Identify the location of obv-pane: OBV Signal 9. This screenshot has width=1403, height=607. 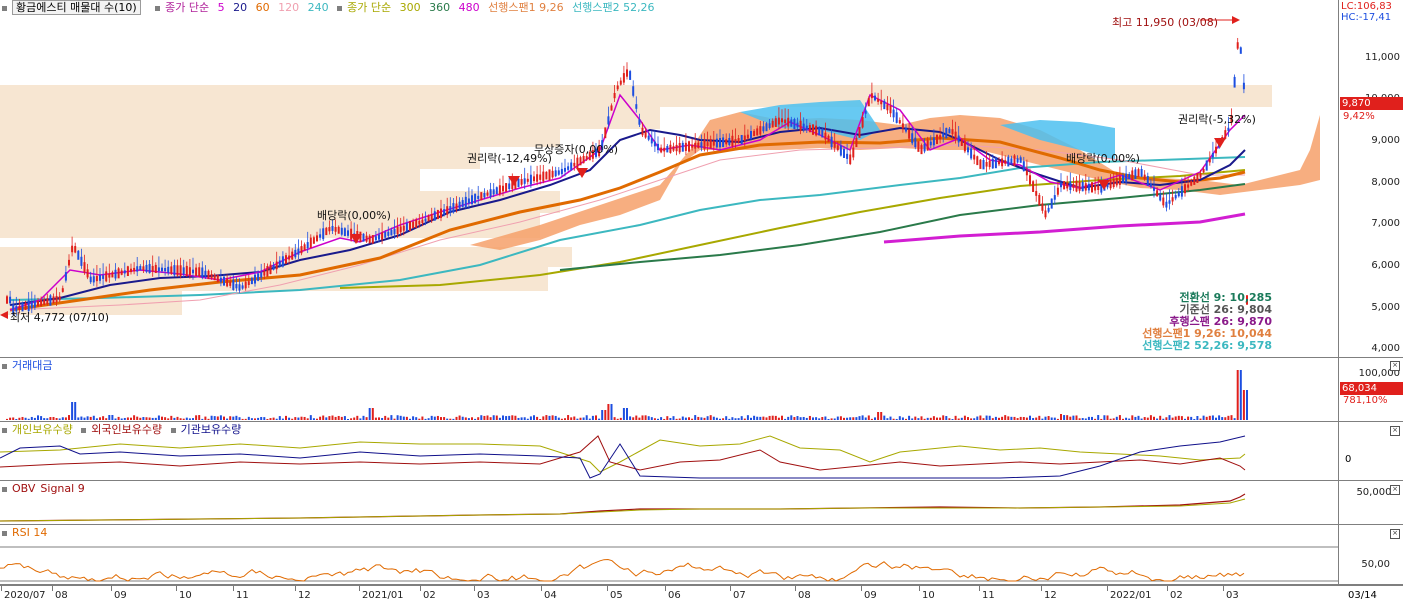
(669, 503).